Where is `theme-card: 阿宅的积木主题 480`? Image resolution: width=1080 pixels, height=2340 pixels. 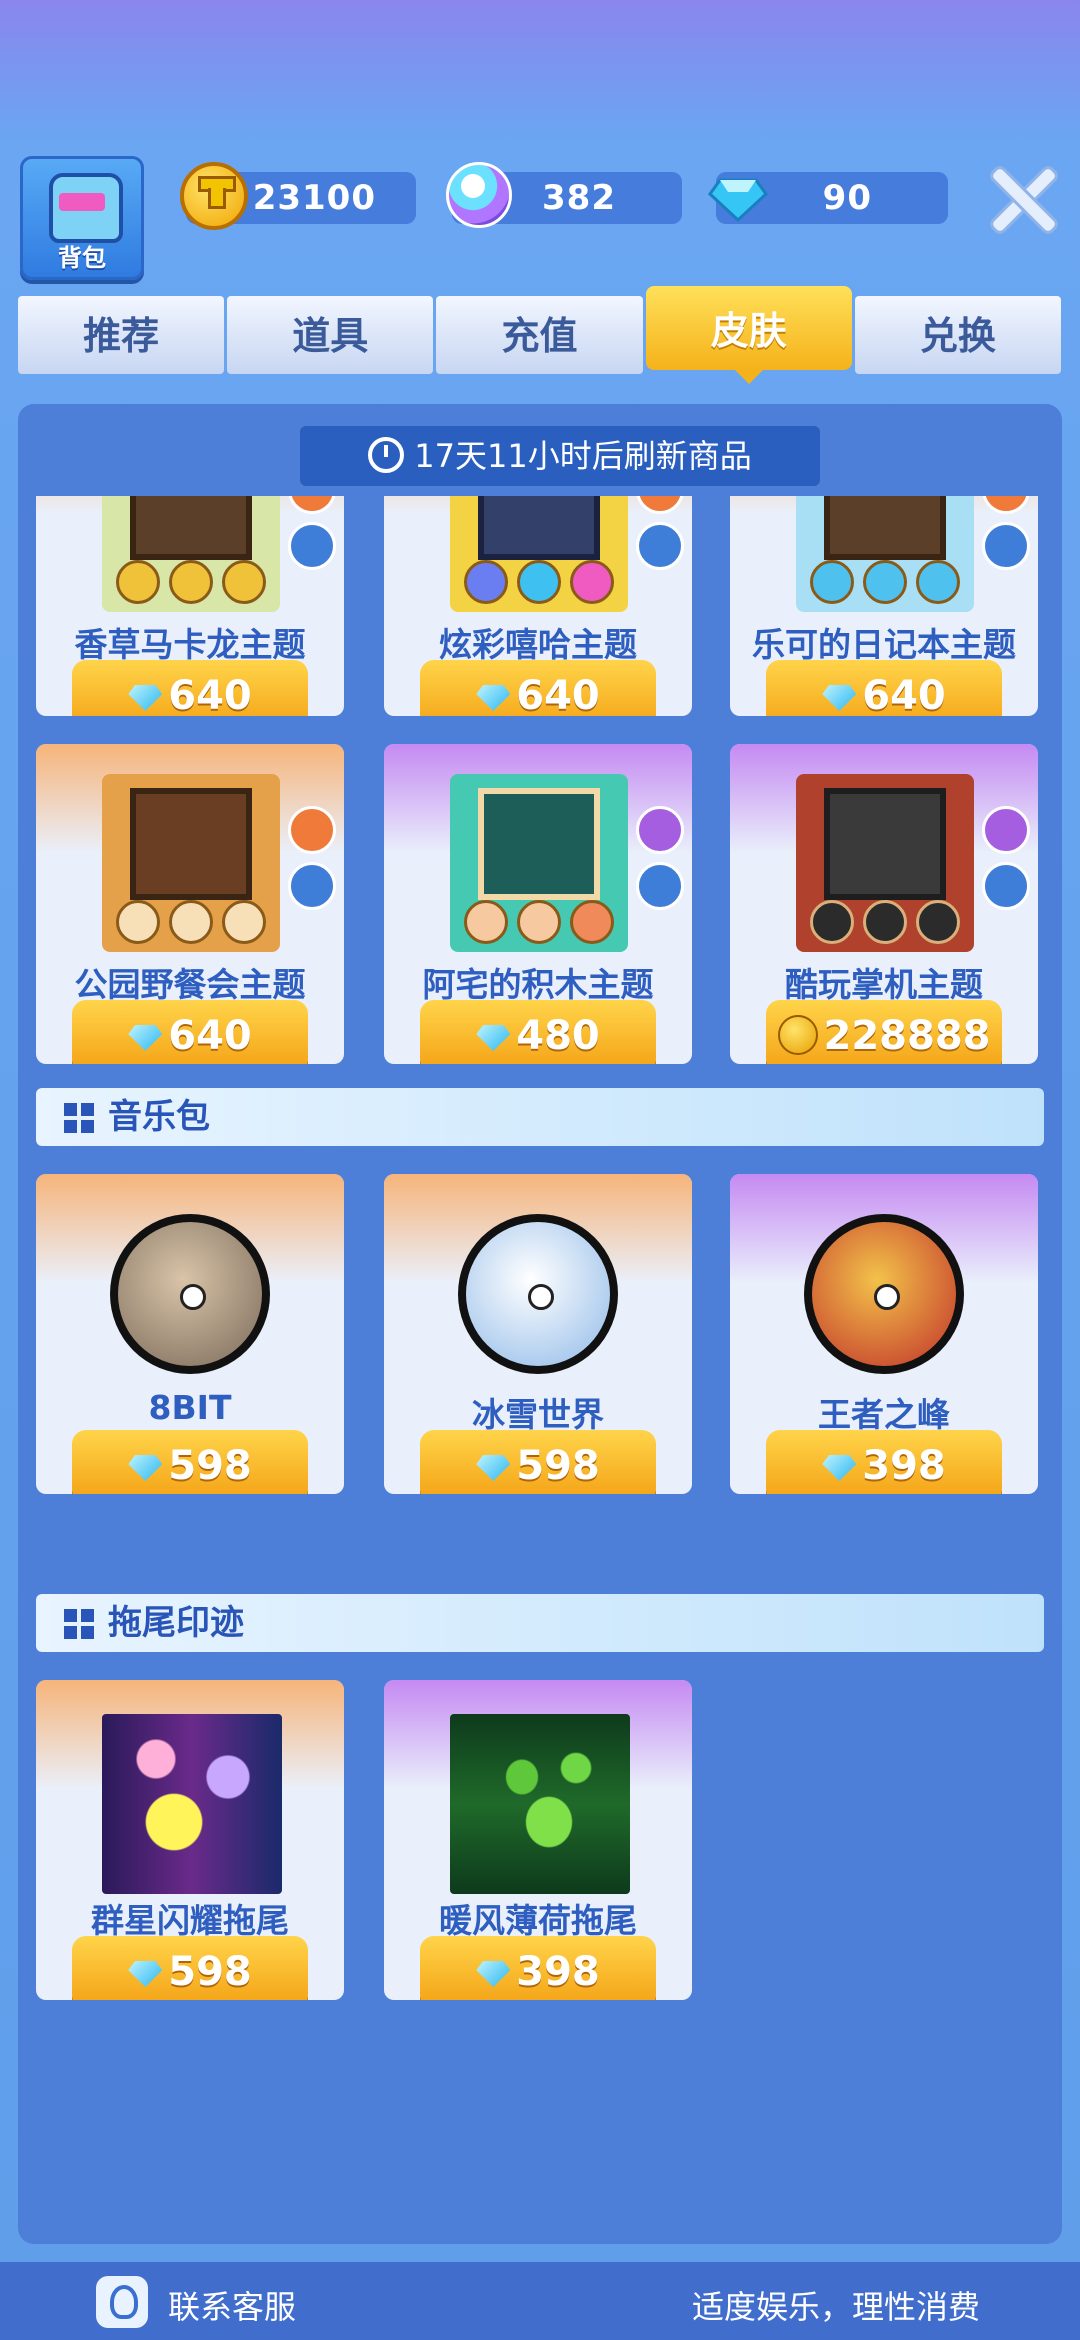
theme-card: 阿宅的积木主题 480 is located at coordinates (538, 904).